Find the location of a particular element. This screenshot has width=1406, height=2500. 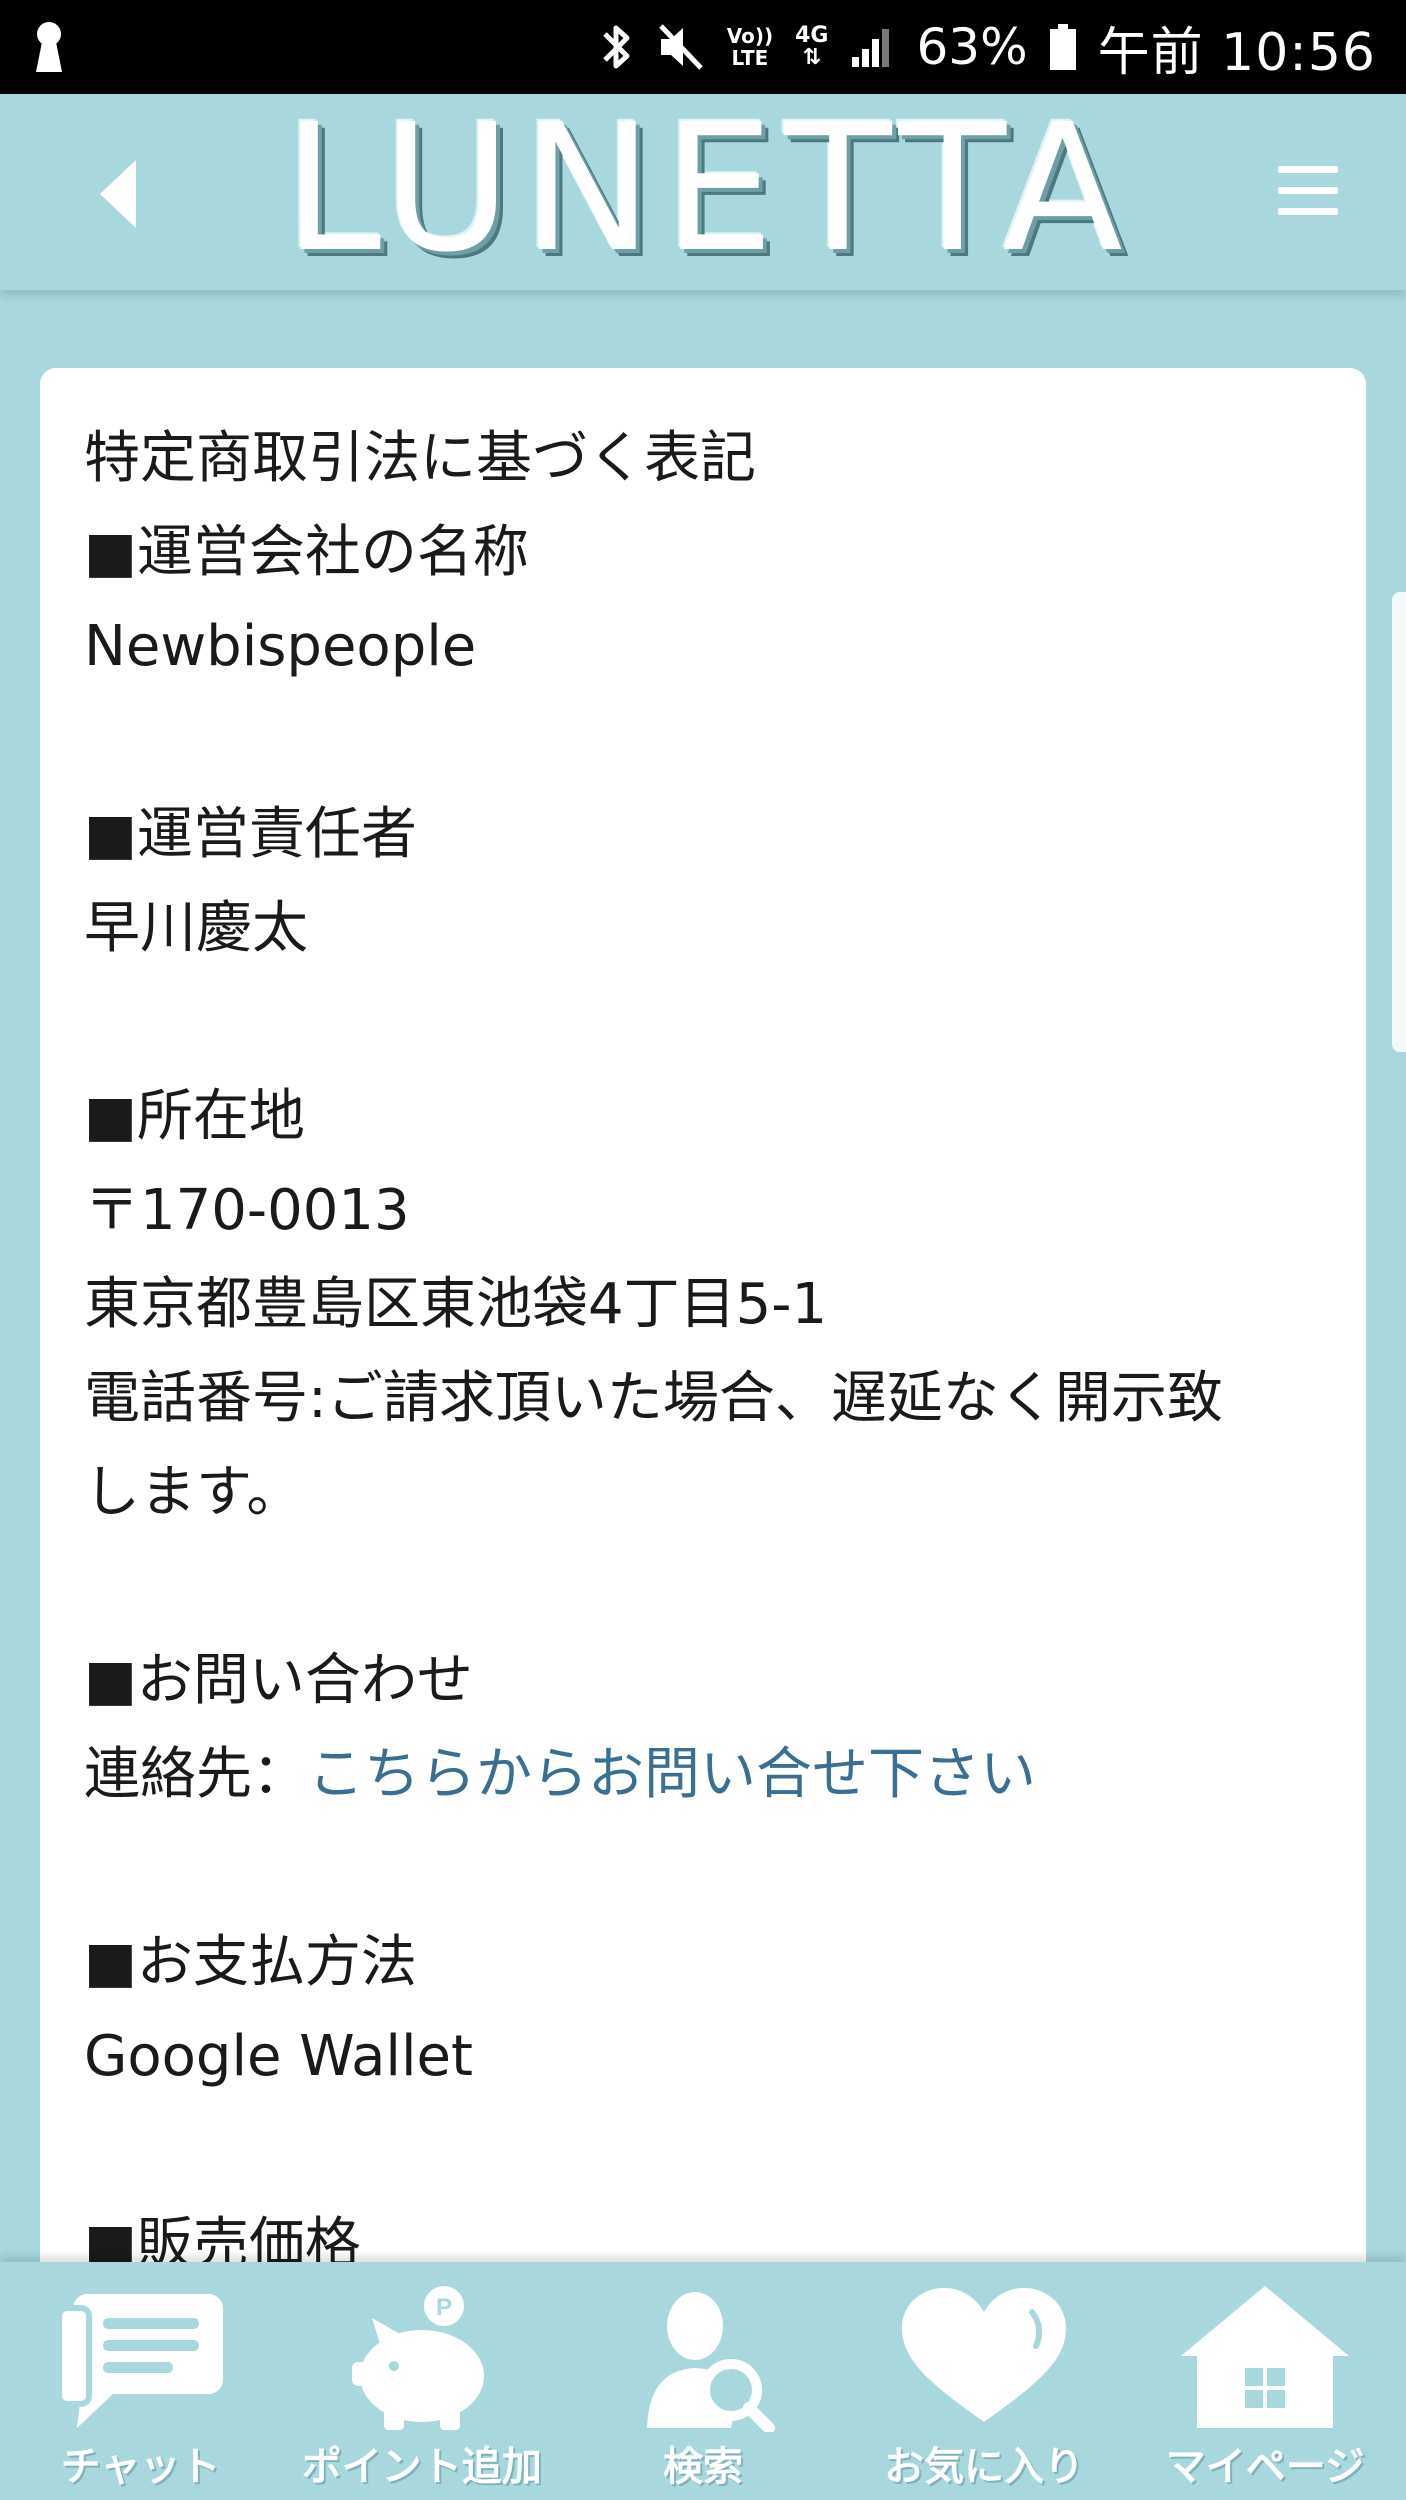

network-type-icon: 4G ⇅ is located at coordinates (812, 46).